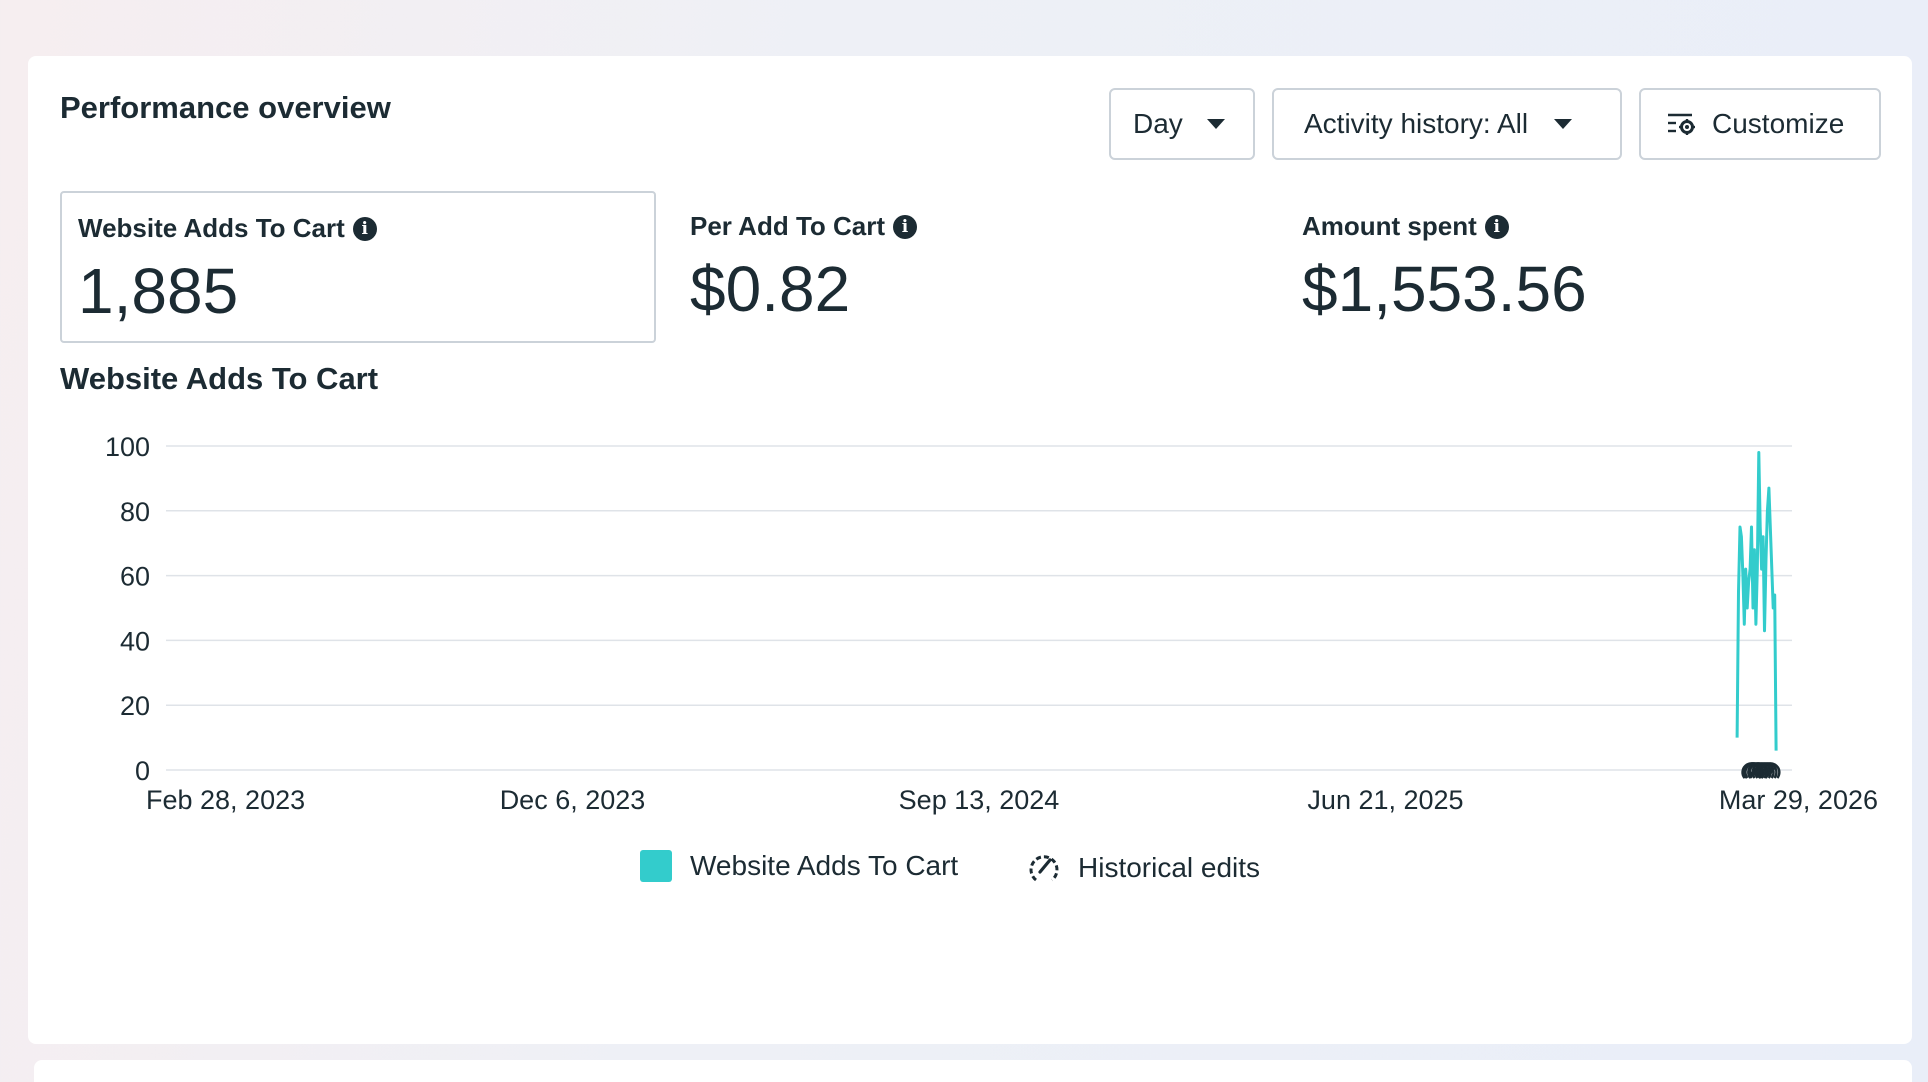 This screenshot has height=1082, width=1928. I want to click on x-tick-label: Feb 28, 2023, so click(225, 800).